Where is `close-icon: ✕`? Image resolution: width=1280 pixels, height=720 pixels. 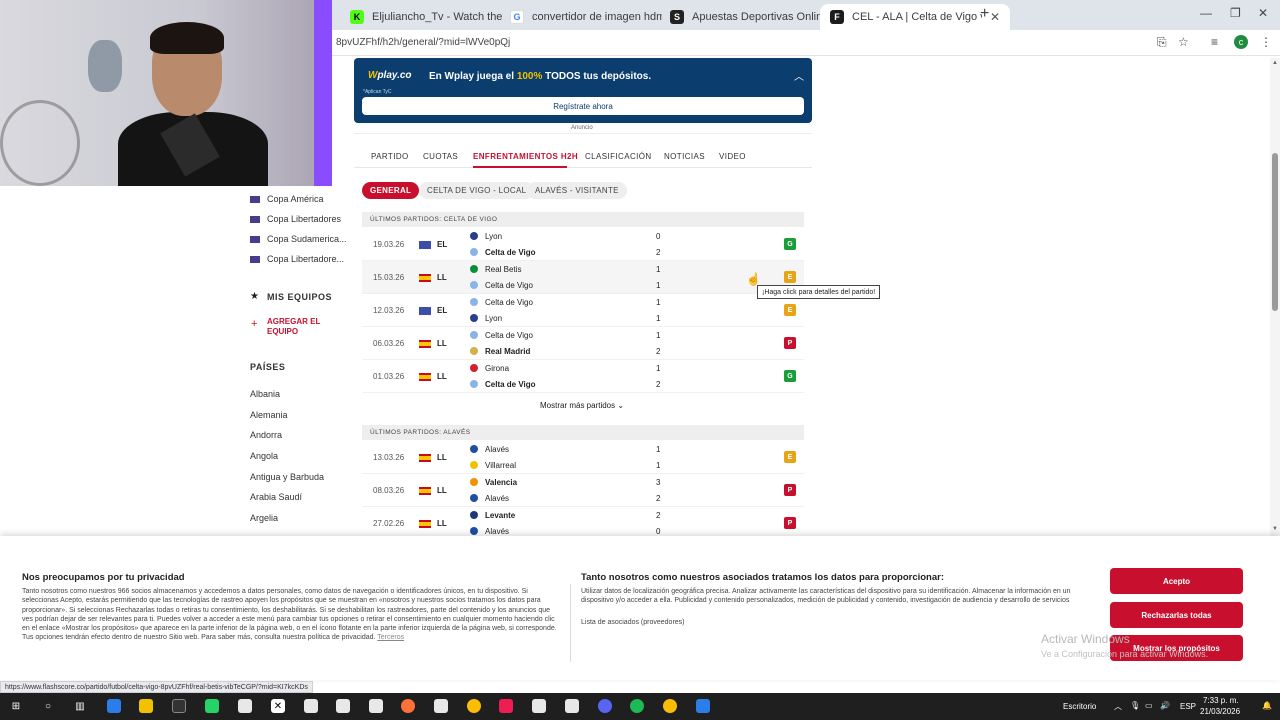 close-icon: ✕ is located at coordinates (995, 17).